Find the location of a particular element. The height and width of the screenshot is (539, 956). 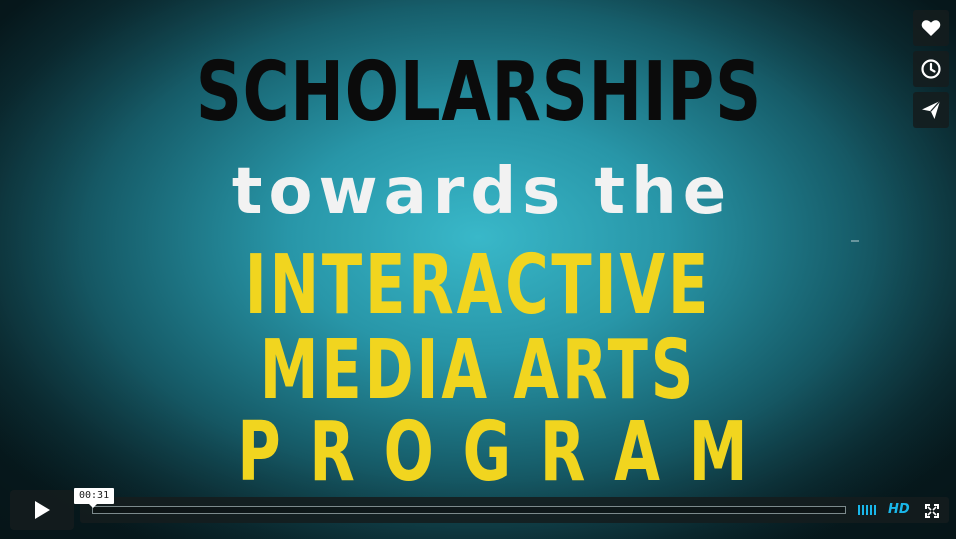

volume-control is located at coordinates (867, 510).